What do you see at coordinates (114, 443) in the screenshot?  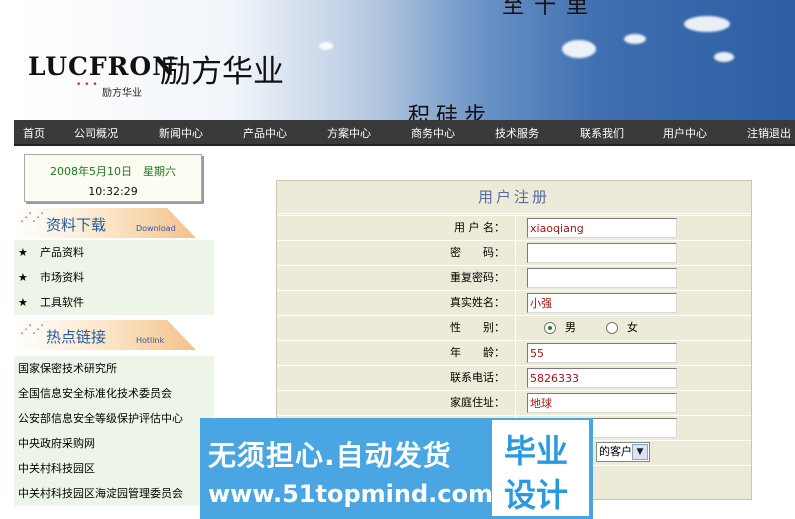 I see `list-item: 中央政府采购网` at bounding box center [114, 443].